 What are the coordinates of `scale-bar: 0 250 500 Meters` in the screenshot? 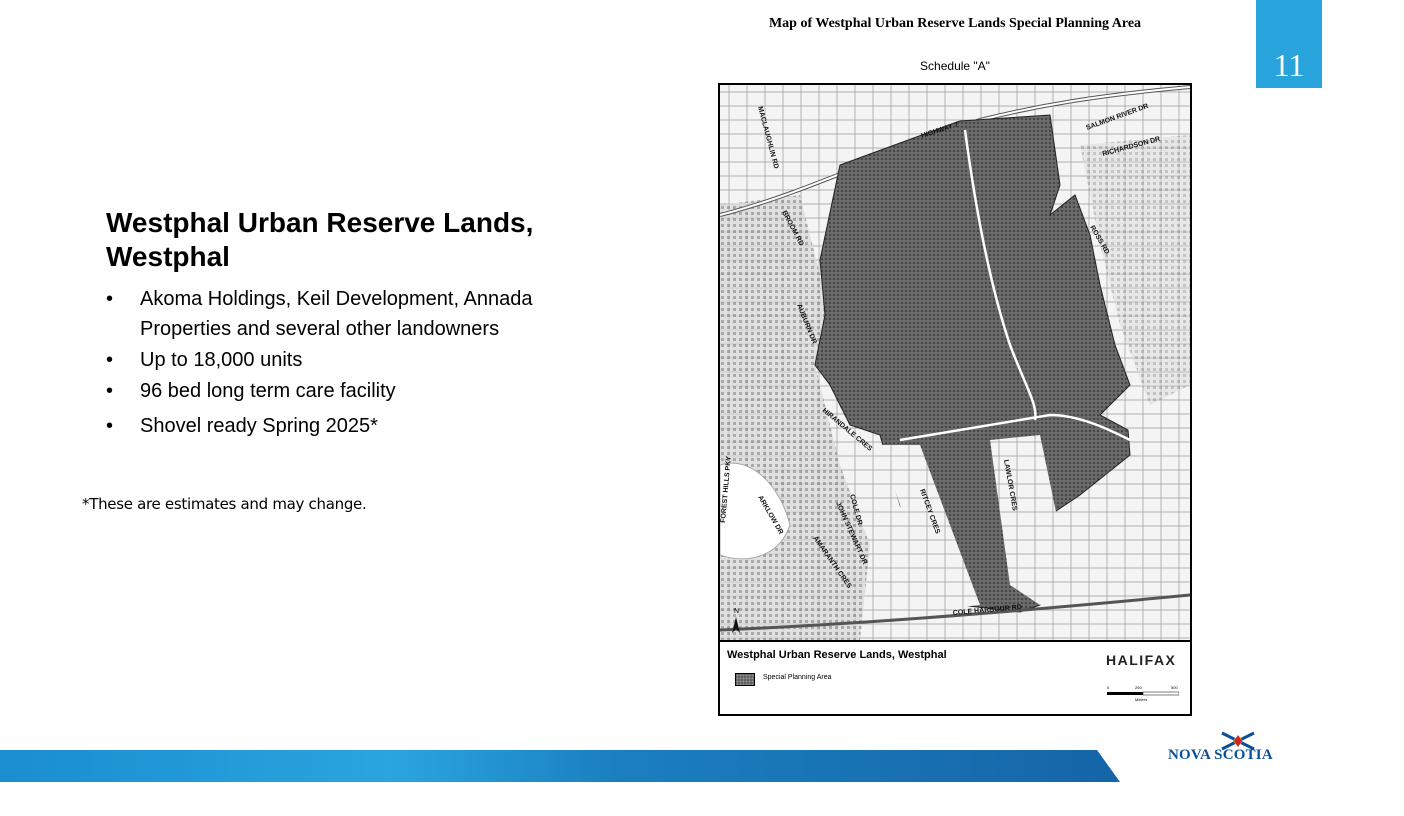 It's located at (1143, 693).